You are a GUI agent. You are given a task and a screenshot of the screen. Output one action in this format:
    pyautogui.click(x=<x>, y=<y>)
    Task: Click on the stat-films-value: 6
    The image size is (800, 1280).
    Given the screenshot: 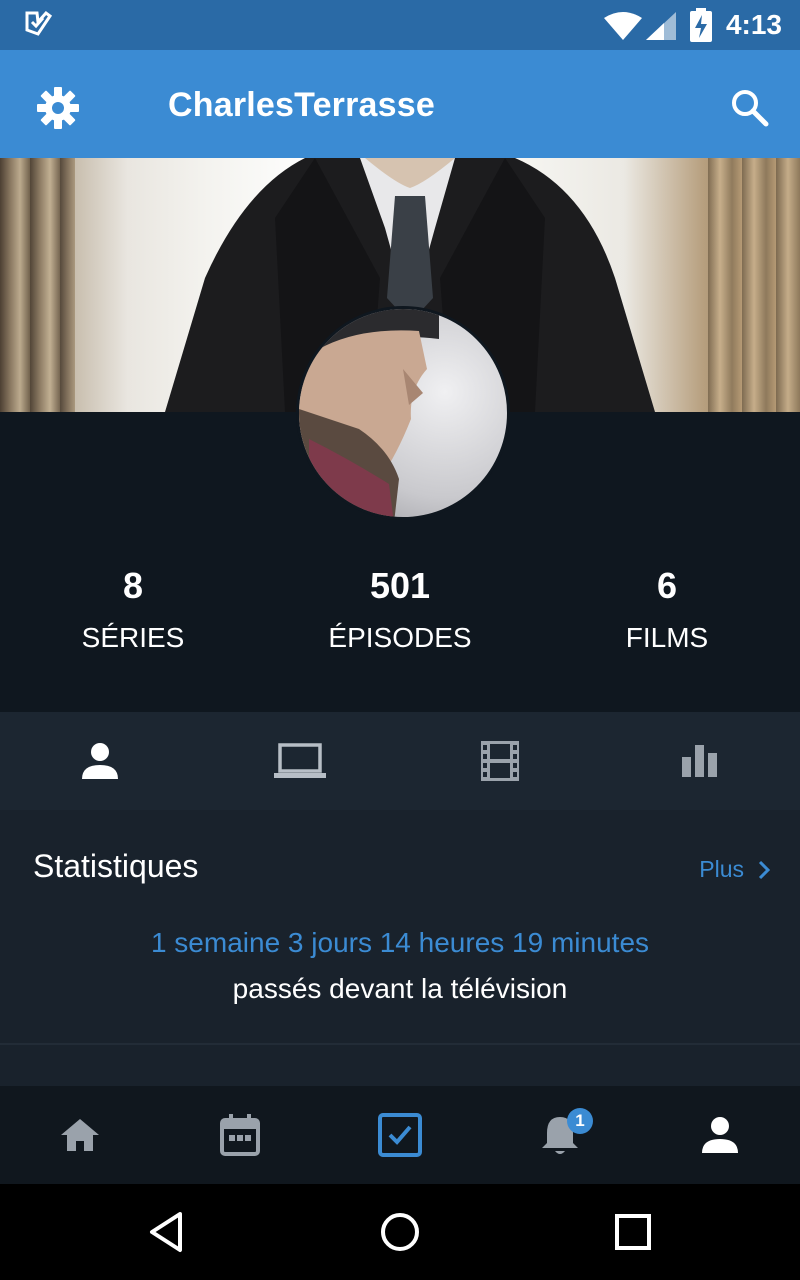 What is the action you would take?
    pyautogui.click(x=667, y=585)
    